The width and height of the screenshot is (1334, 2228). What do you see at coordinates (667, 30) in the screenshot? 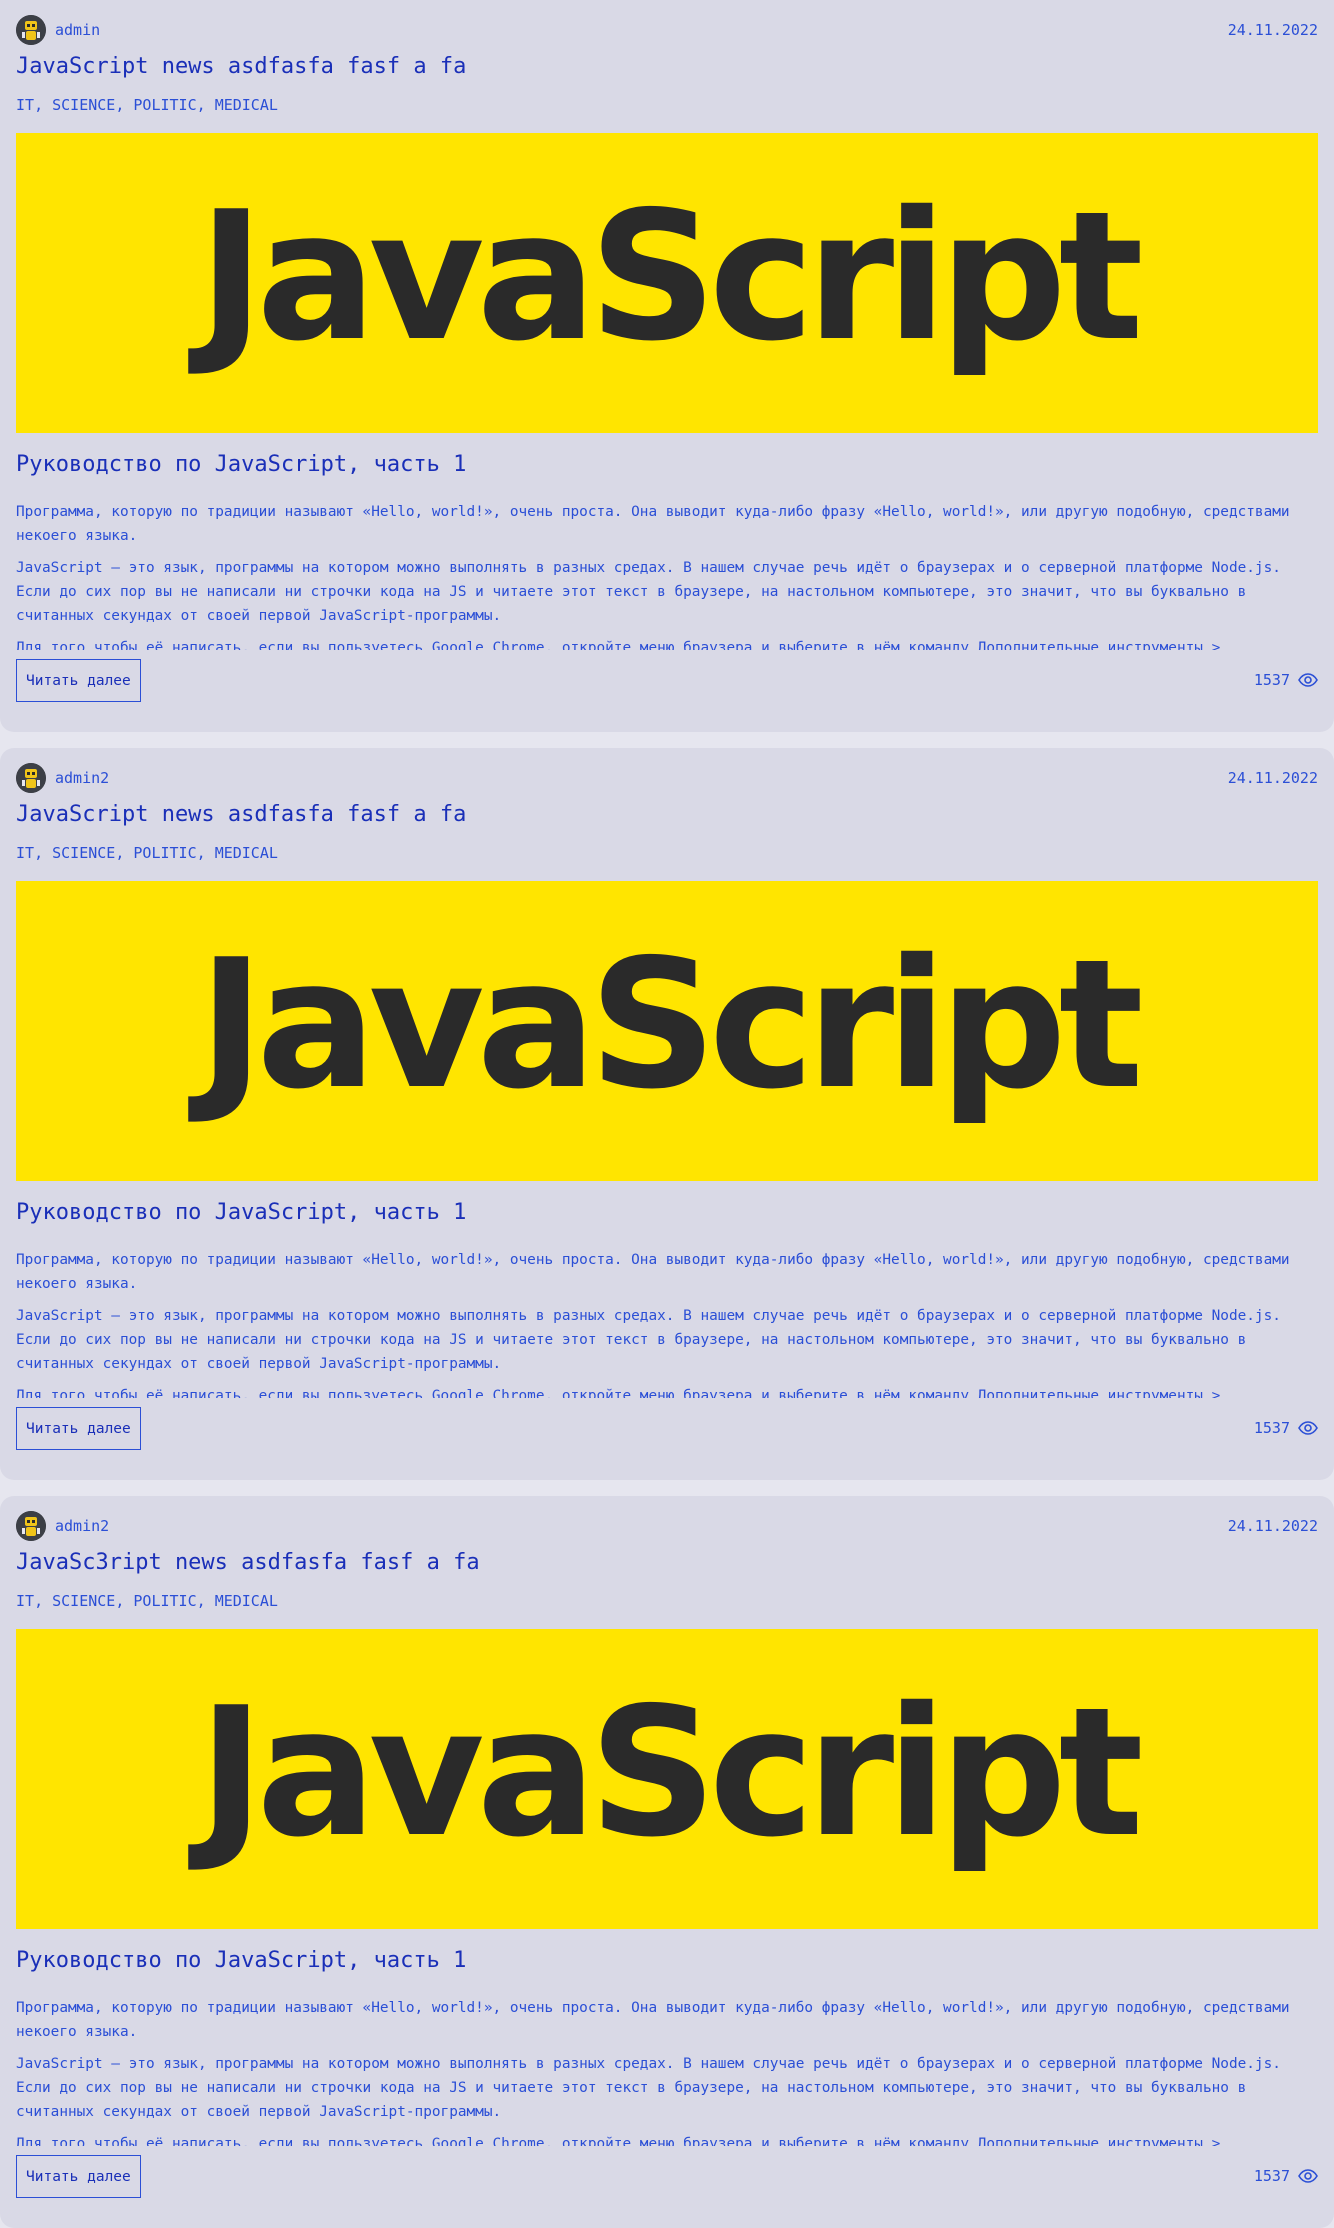
I see `post-meta: admin 24.11.2022` at bounding box center [667, 30].